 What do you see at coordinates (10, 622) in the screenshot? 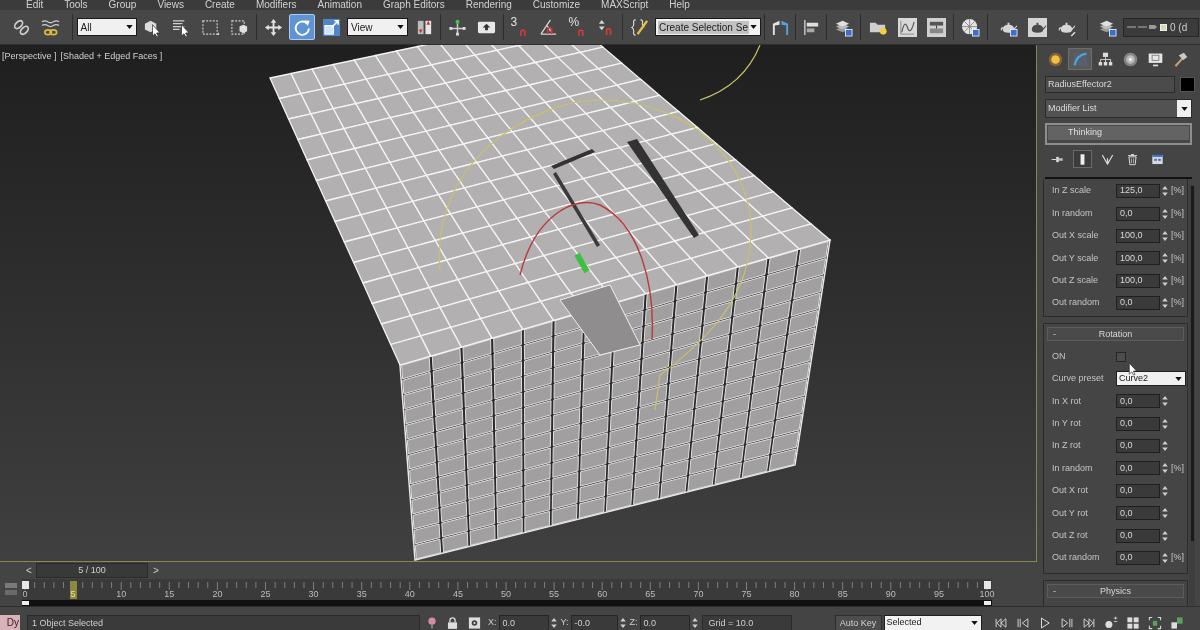
I see `listener-button: Dy` at bounding box center [10, 622].